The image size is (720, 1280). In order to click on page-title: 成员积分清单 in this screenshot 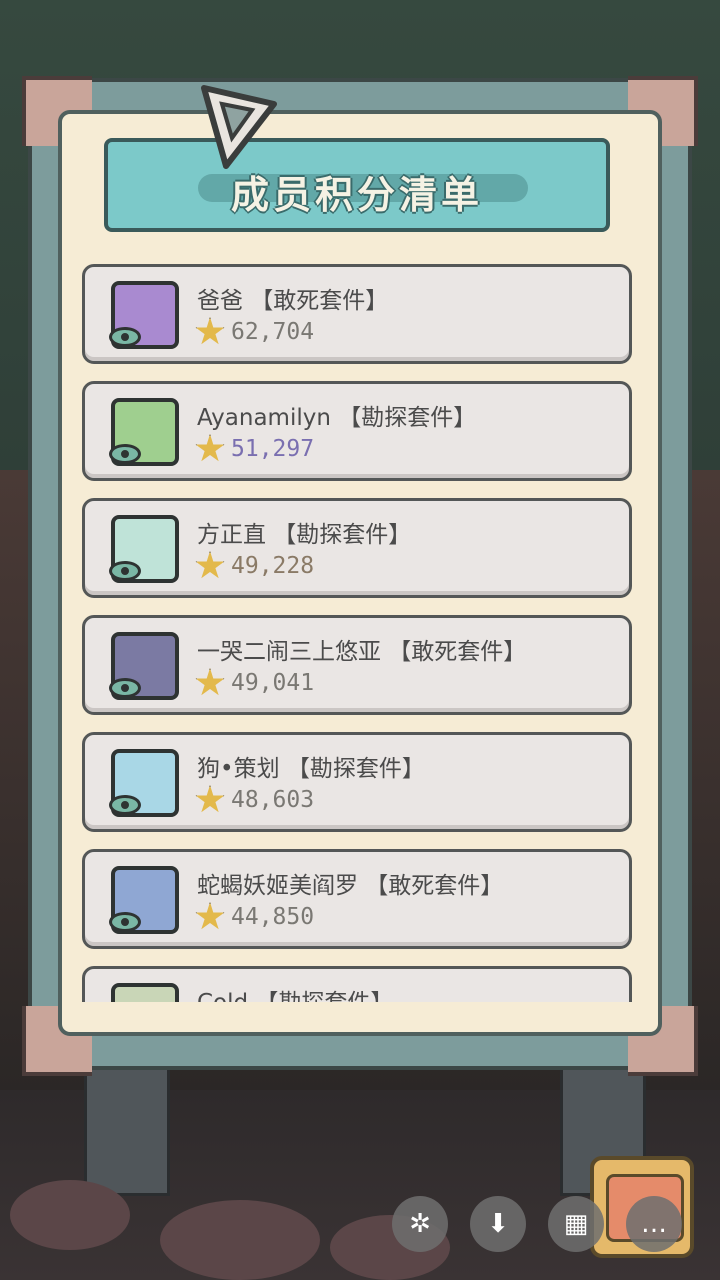, I will do `click(356, 195)`.